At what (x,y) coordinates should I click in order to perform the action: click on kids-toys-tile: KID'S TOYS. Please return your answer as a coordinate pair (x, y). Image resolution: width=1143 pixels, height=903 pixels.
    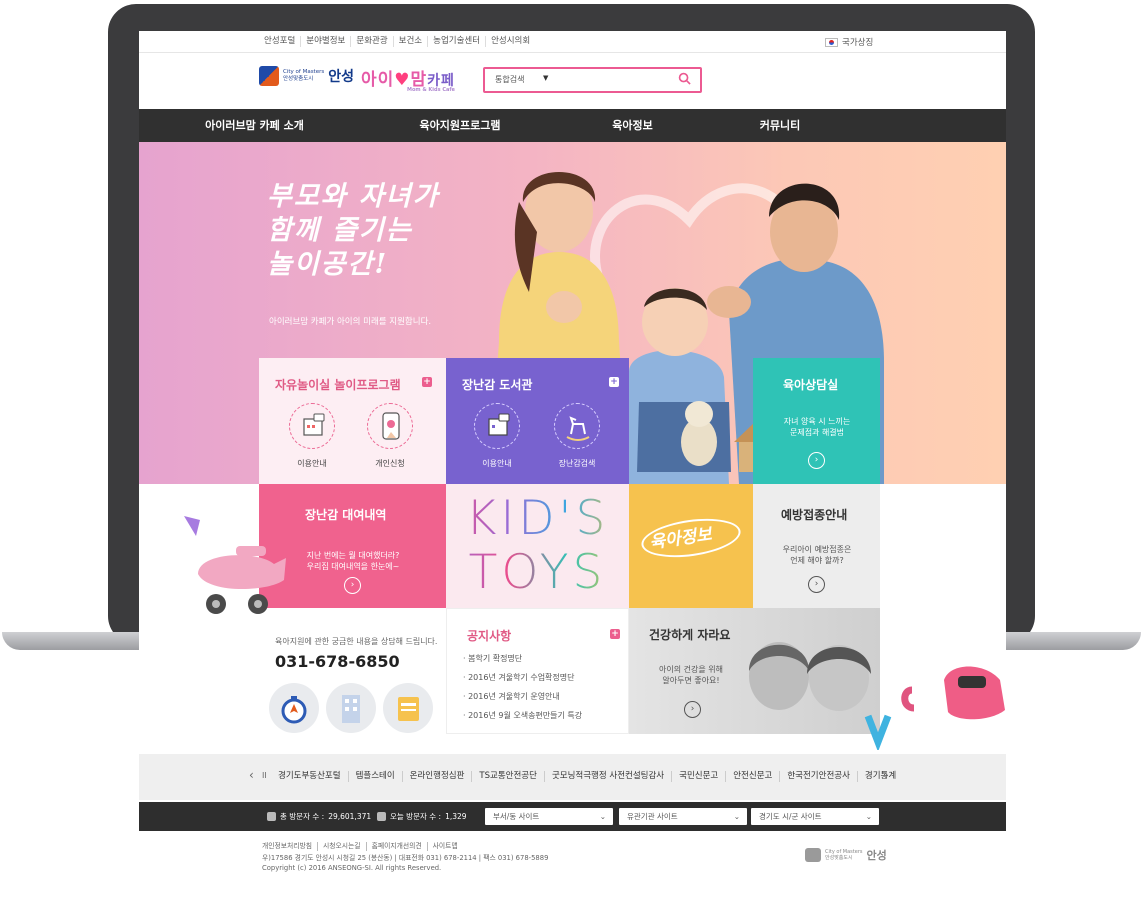
    Looking at the image, I should click on (537, 546).